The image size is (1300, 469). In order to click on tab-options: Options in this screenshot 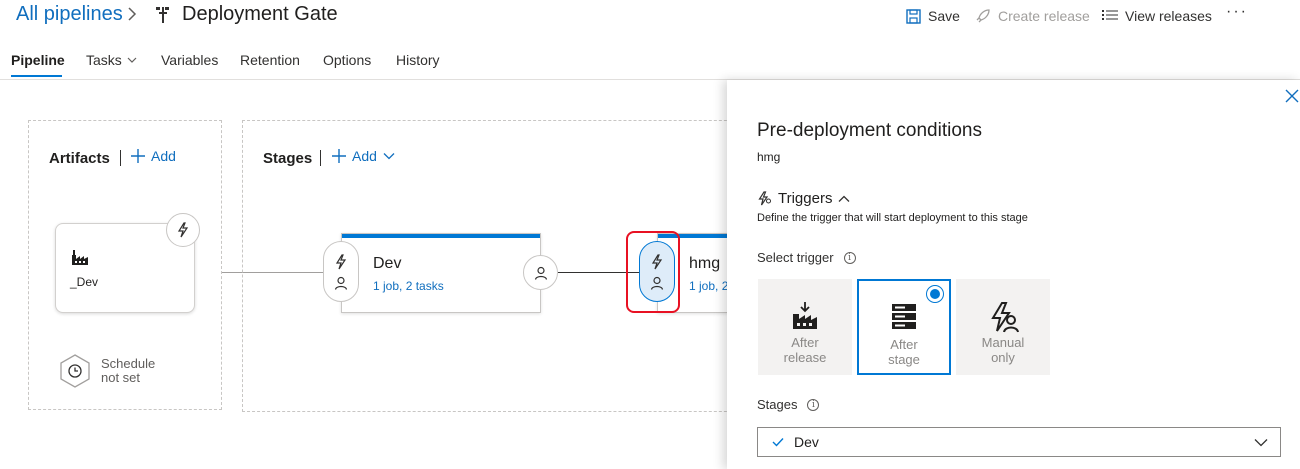, I will do `click(347, 60)`.